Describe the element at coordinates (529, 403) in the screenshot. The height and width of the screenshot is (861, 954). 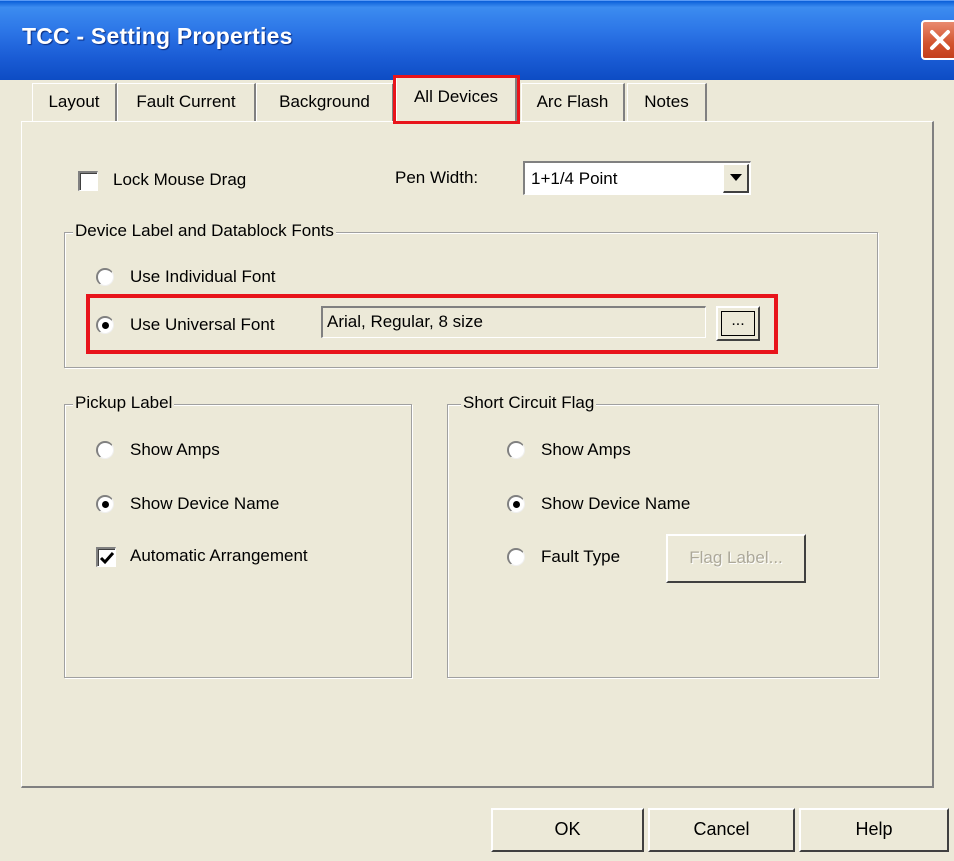
I see `short-circuit-flag-group-title: Short Circuit Flag` at that location.